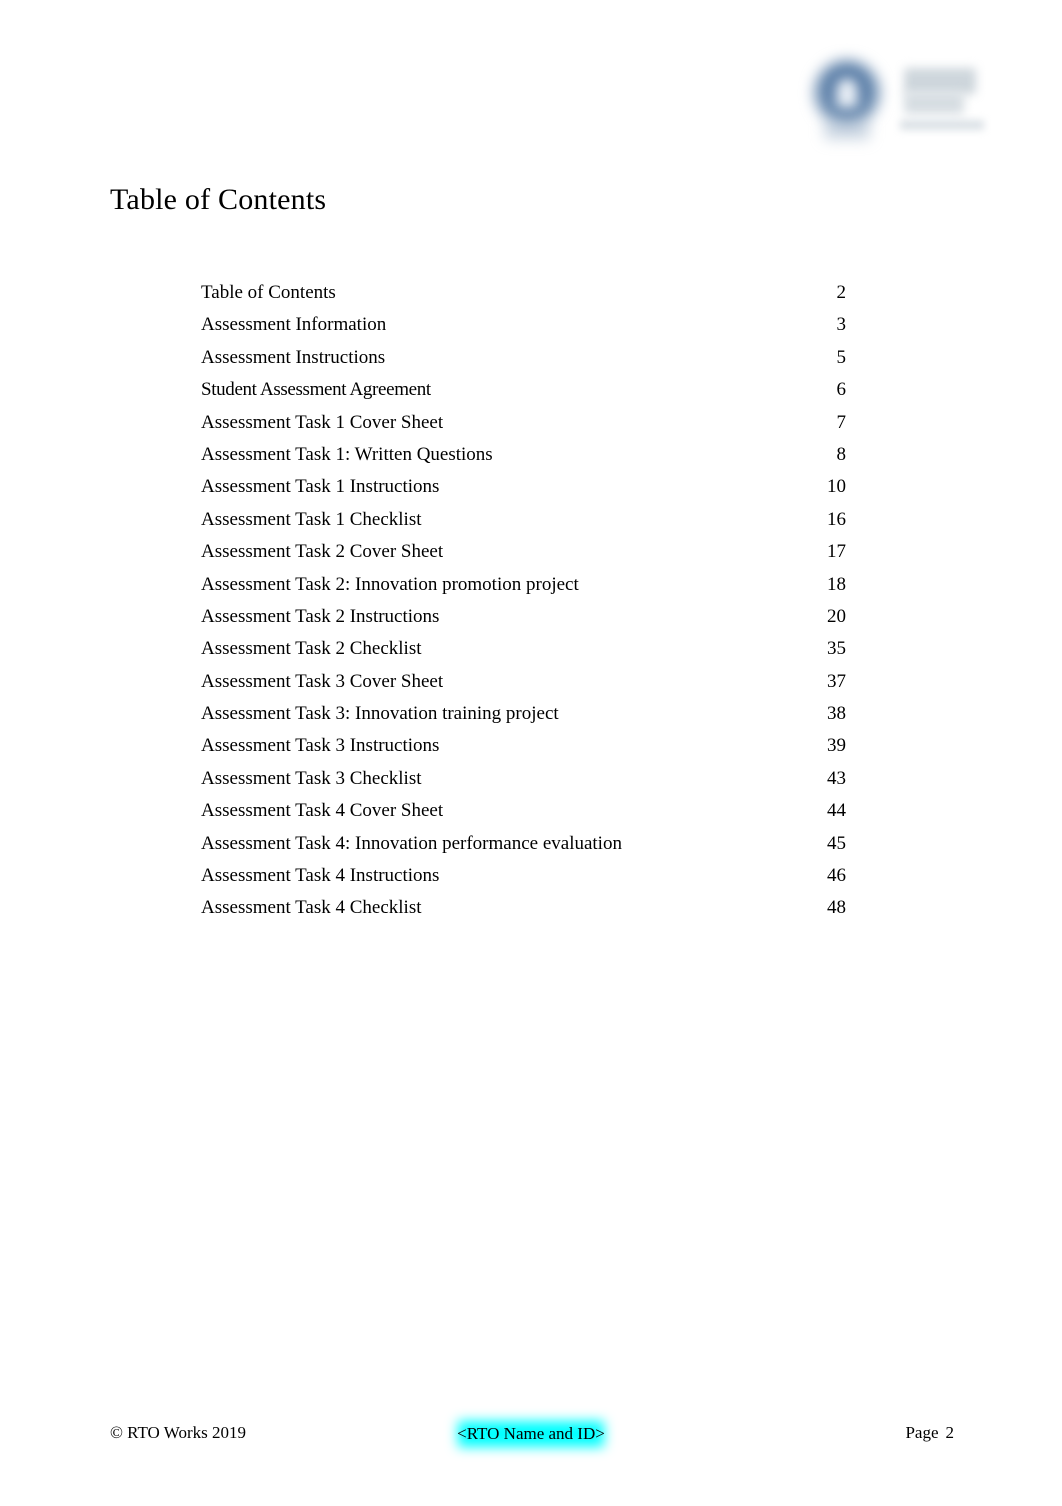  What do you see at coordinates (847, 130) in the screenshot?
I see `logo-base-shape` at bounding box center [847, 130].